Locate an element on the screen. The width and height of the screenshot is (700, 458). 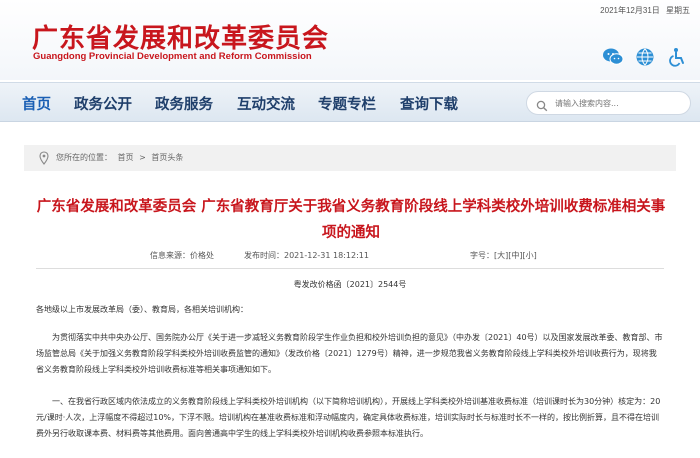
nav-interaction: 互动交流 is located at coordinates (266, 103).